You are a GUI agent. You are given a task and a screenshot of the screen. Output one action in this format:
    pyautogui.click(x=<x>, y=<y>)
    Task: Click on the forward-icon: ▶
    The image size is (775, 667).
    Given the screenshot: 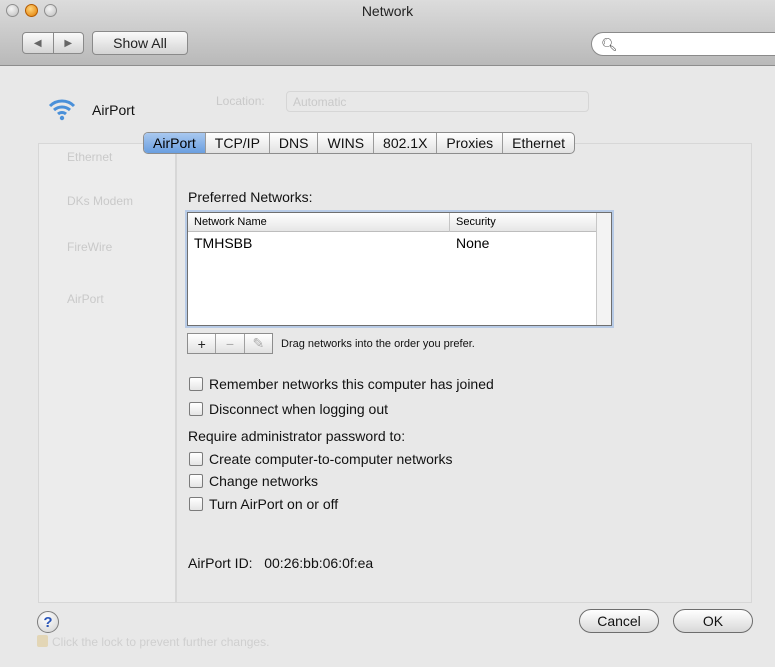 What is the action you would take?
    pyautogui.click(x=68, y=43)
    